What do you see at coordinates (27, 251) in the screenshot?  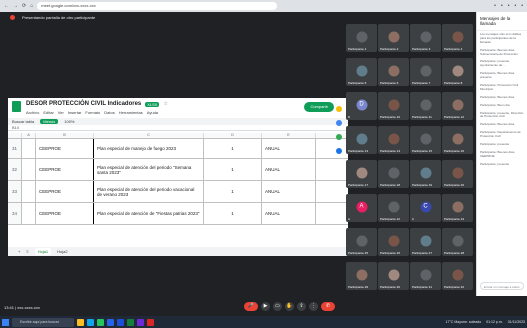 I see `all-sheets-icon: ≡` at bounding box center [27, 251].